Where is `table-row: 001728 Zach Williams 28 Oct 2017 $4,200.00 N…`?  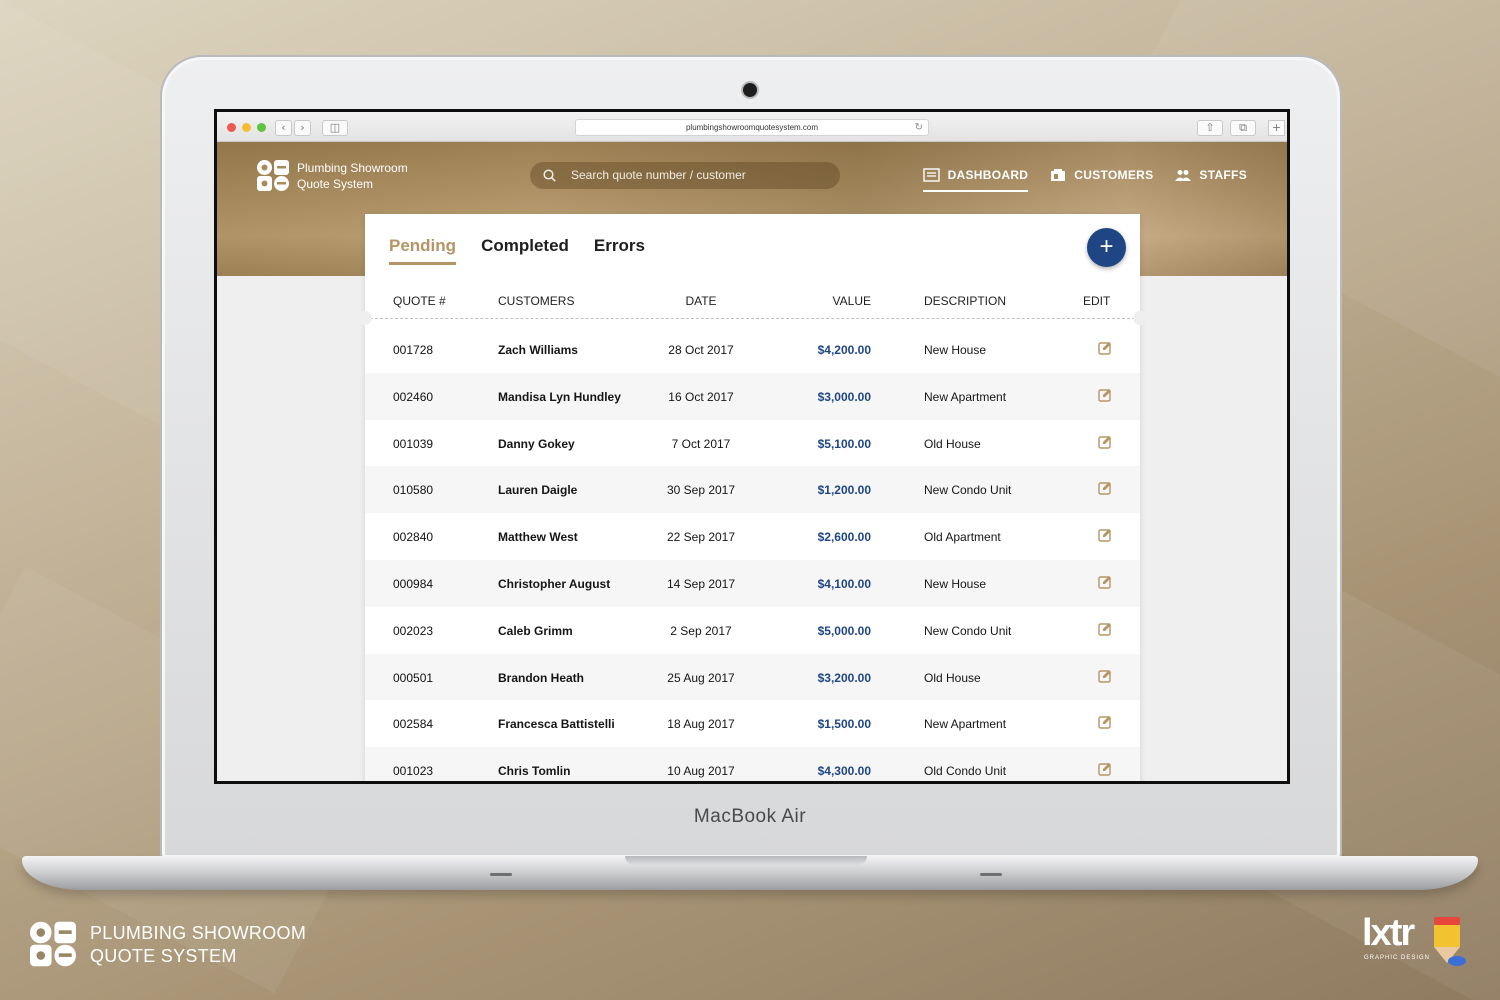 table-row: 001728 Zach Williams 28 Oct 2017 $4,200.00 N… is located at coordinates (752, 349).